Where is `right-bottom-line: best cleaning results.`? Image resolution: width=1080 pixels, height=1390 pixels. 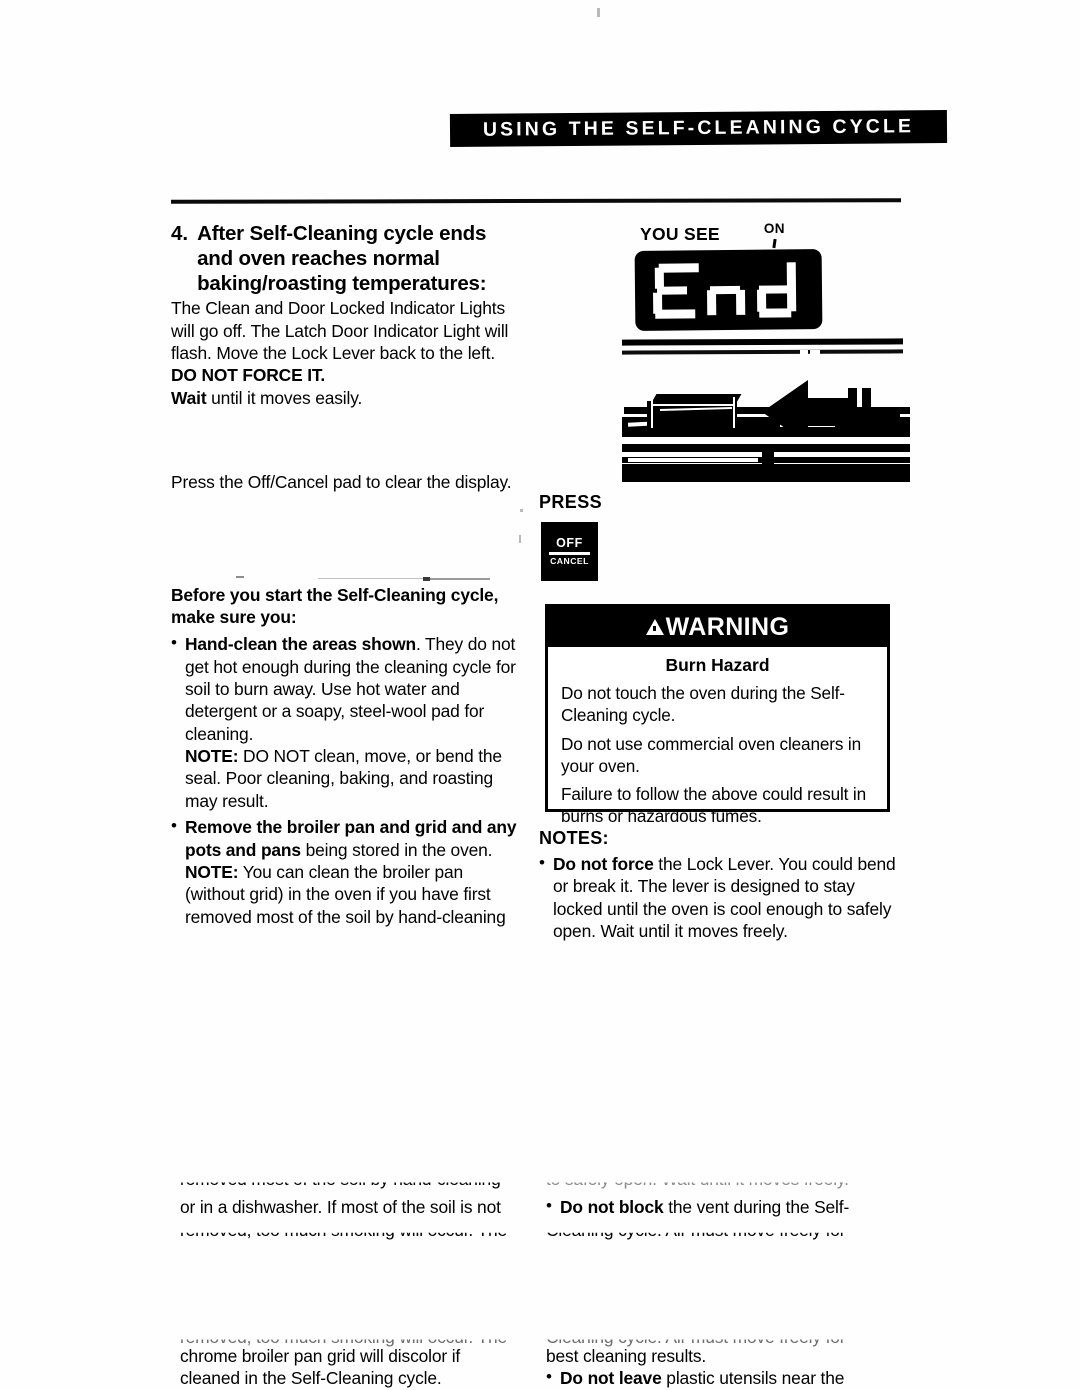
right-bottom-line: best cleaning results. is located at coordinates (626, 1356).